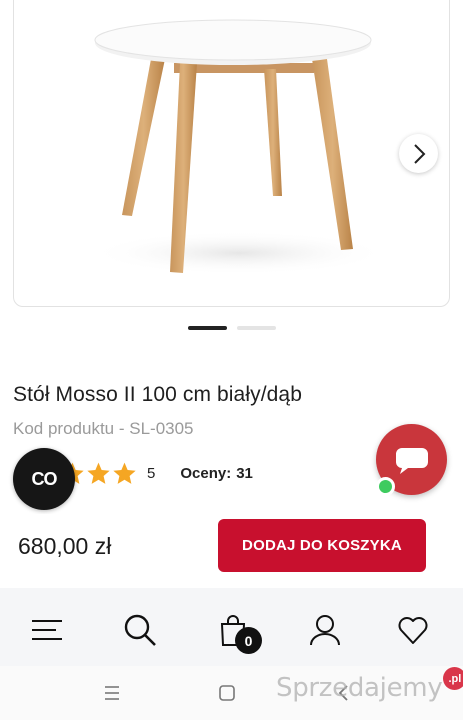 The image size is (463, 720). I want to click on gallery-next-button, so click(418, 153).